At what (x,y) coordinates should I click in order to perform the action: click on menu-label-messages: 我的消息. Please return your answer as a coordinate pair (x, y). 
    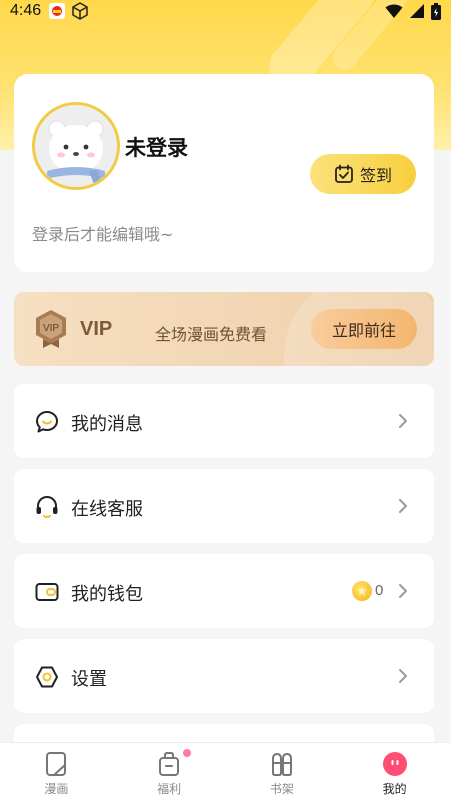
    Looking at the image, I should click on (107, 424).